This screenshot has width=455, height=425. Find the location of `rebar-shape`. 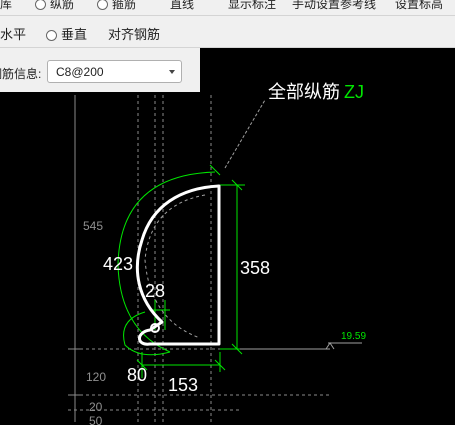

rebar-shape is located at coordinates (178, 265).